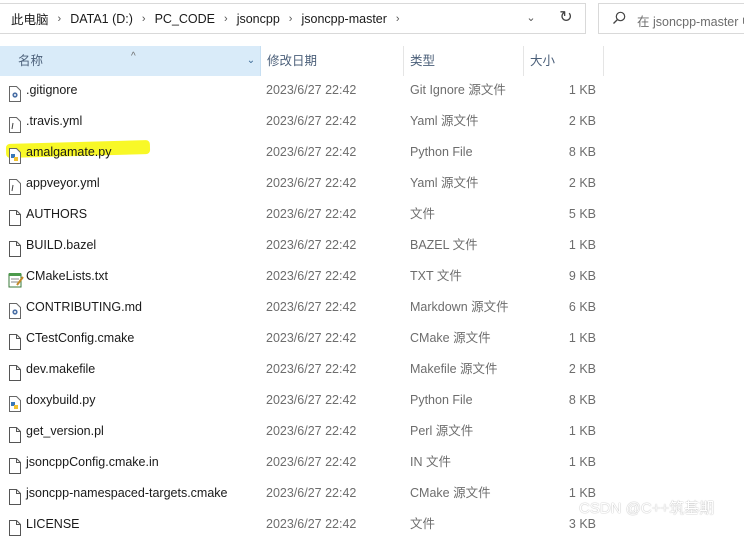 This screenshot has height=548, width=744. I want to click on file-type: Git Ignore 源文件, so click(458, 90).